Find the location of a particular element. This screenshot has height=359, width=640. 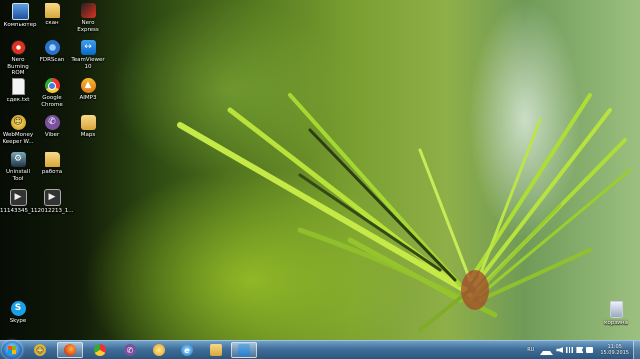

desktop-icon-label: скан is located at coordinates (52, 23).